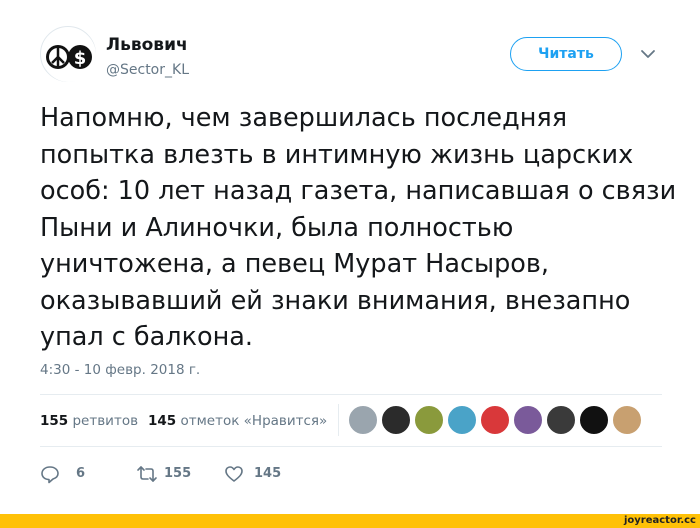 The width and height of the screenshot is (700, 528). I want to click on like-count: 145, so click(268, 473).